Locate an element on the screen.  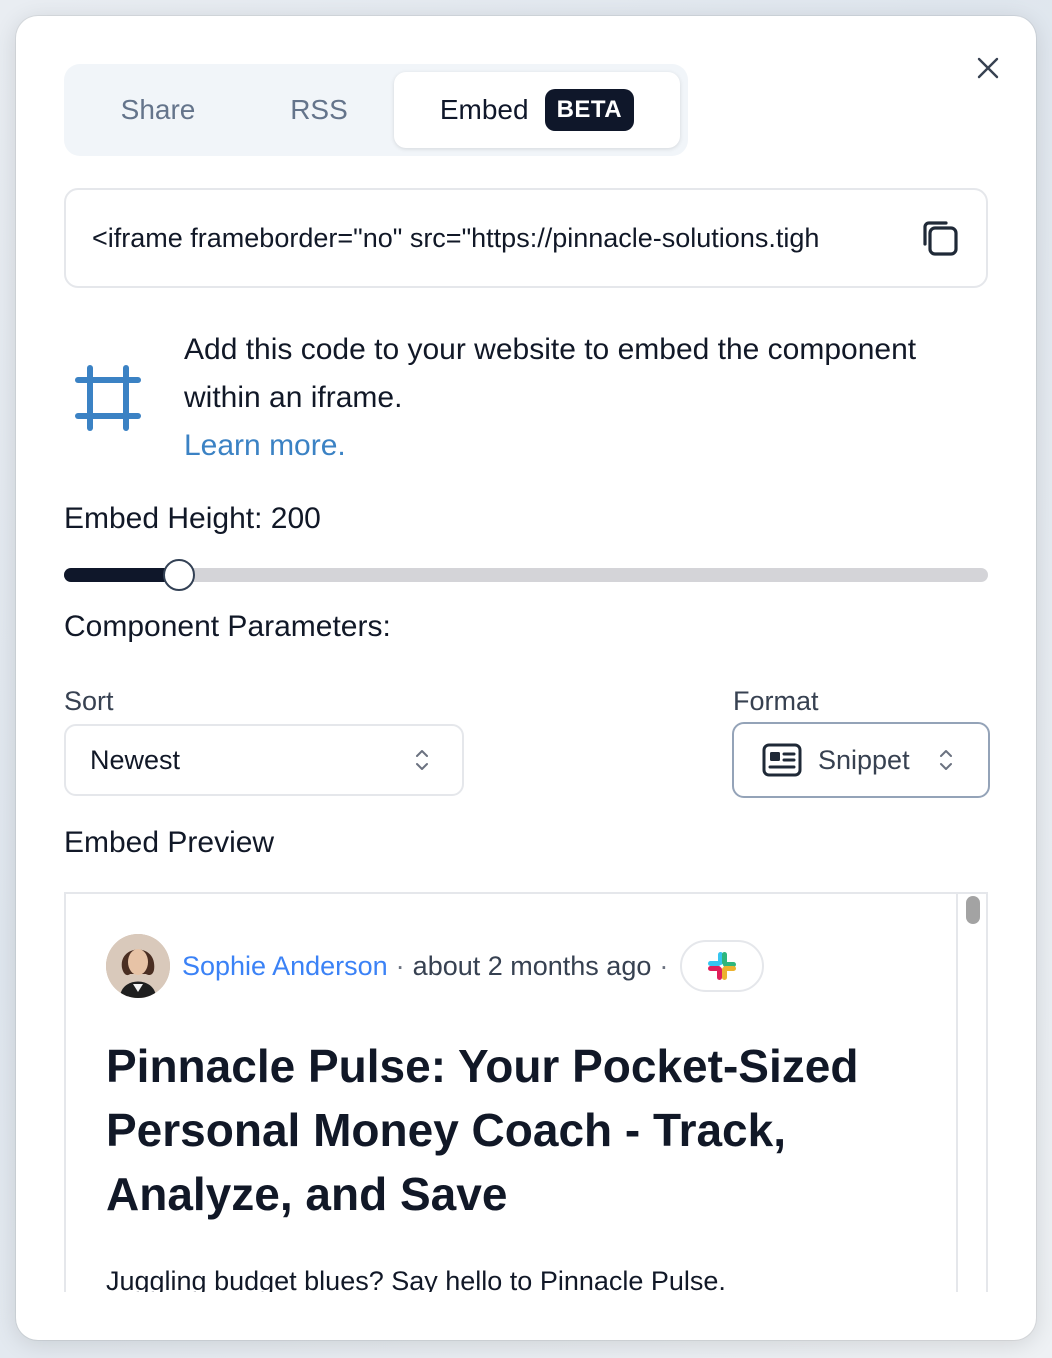
copy-icon is located at coordinates (940, 238).